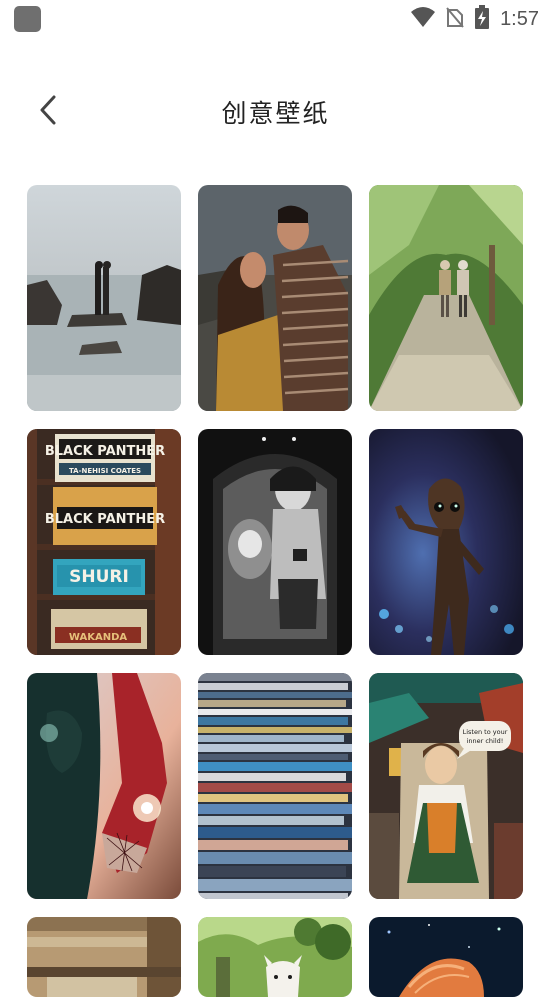 This screenshot has width=551, height=997. I want to click on wifi-icon, so click(423, 19).